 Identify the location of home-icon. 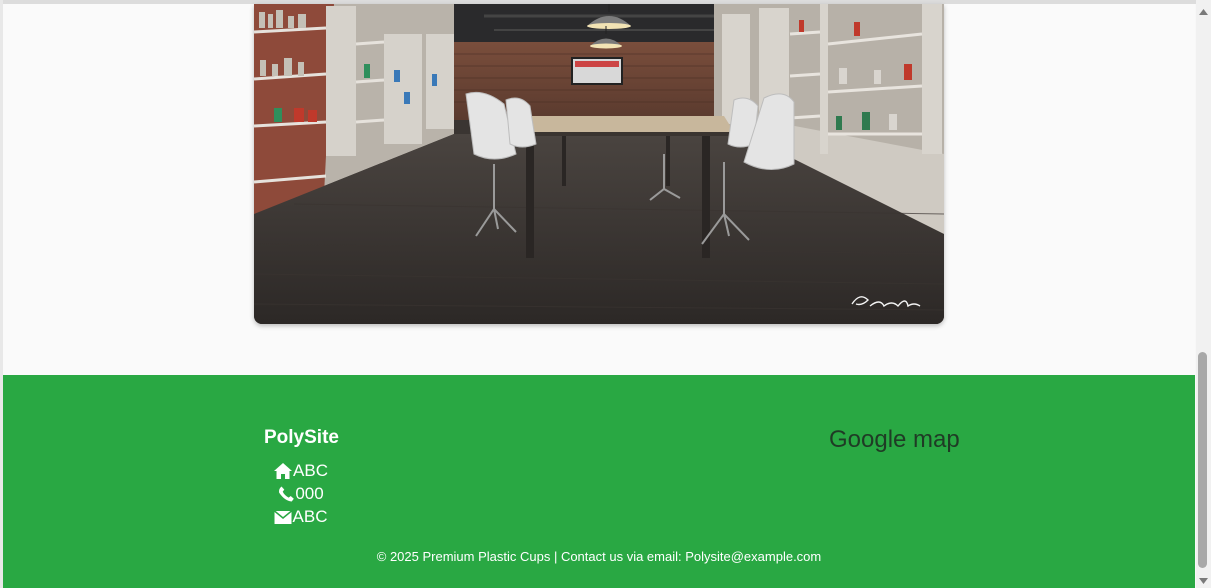
(283, 471).